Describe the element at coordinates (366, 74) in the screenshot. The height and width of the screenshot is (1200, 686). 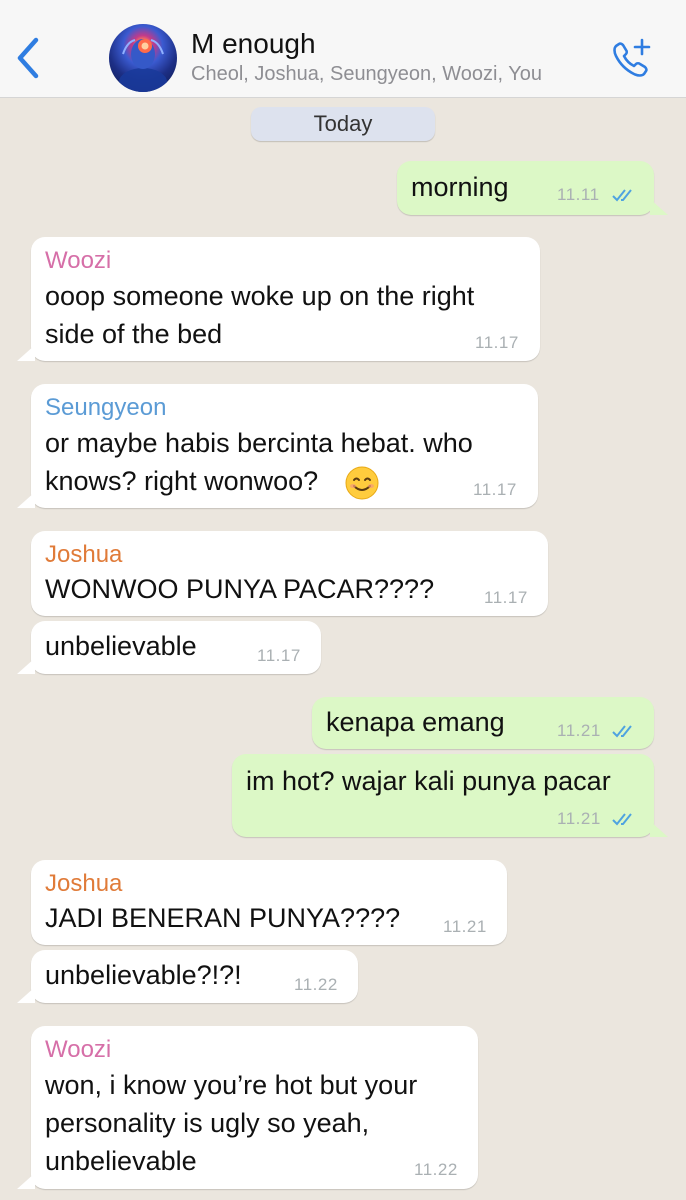
I see `chat-participants: Cheol, Joshua, Seungyeon, Woozi, You` at that location.